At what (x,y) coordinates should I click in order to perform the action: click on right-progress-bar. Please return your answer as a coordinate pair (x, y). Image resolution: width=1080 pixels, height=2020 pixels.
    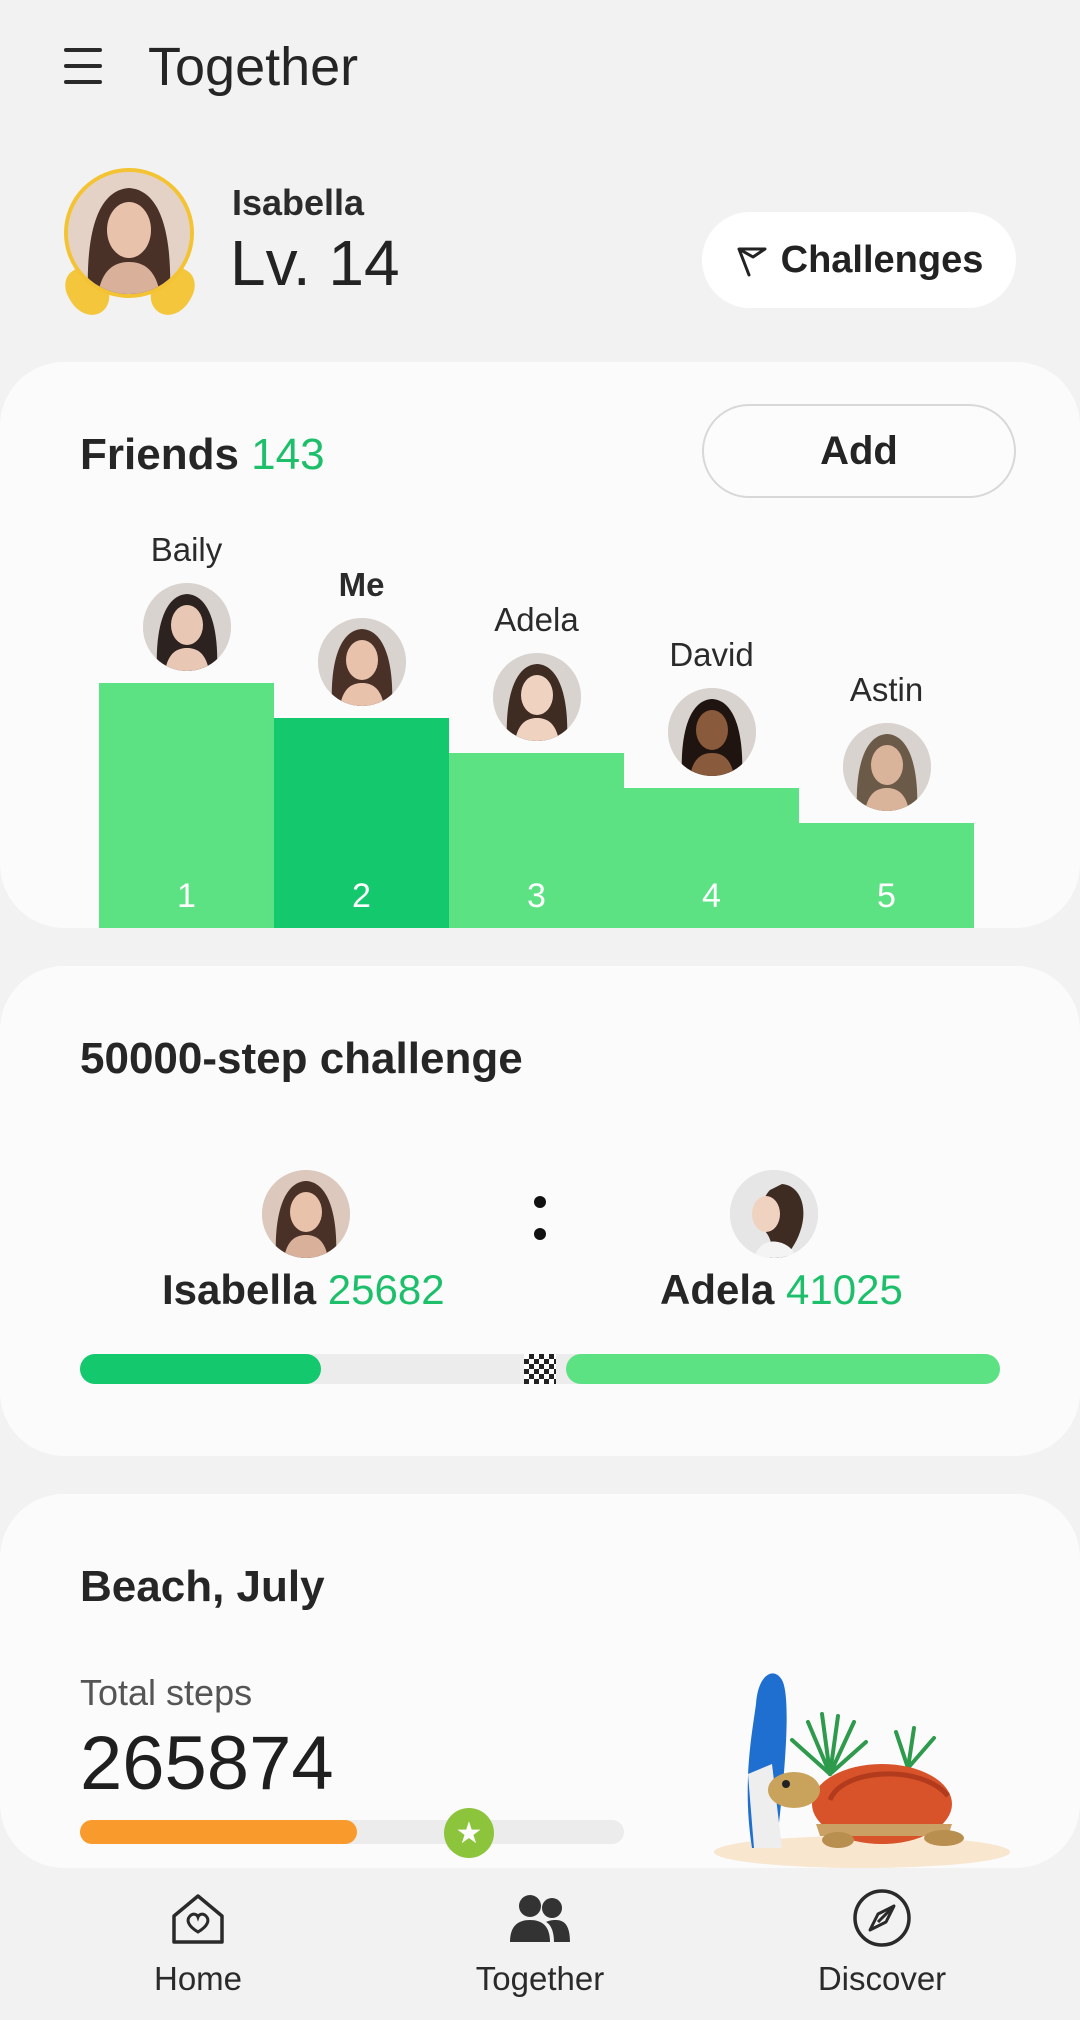
    Looking at the image, I should click on (783, 1369).